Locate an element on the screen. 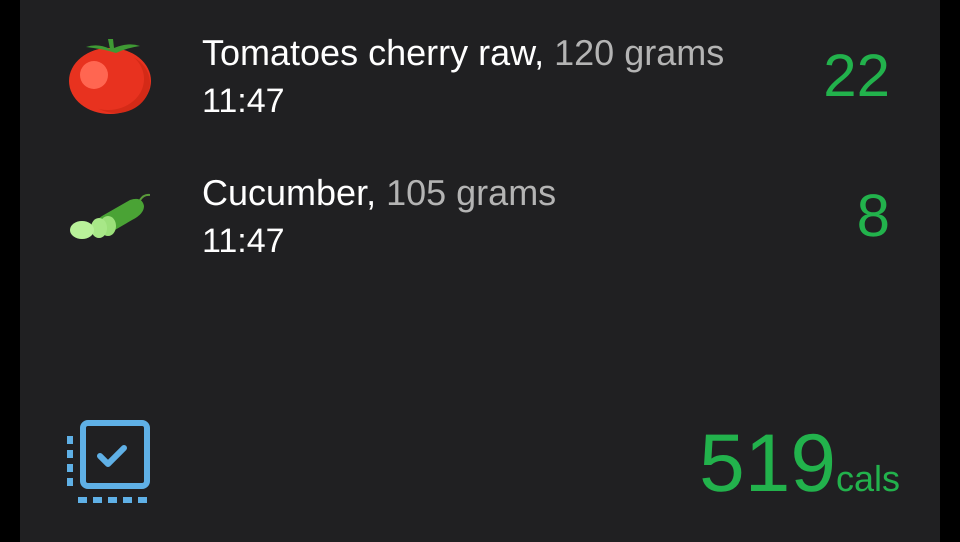 The height and width of the screenshot is (542, 960). calorie-unit: cals is located at coordinates (868, 479).